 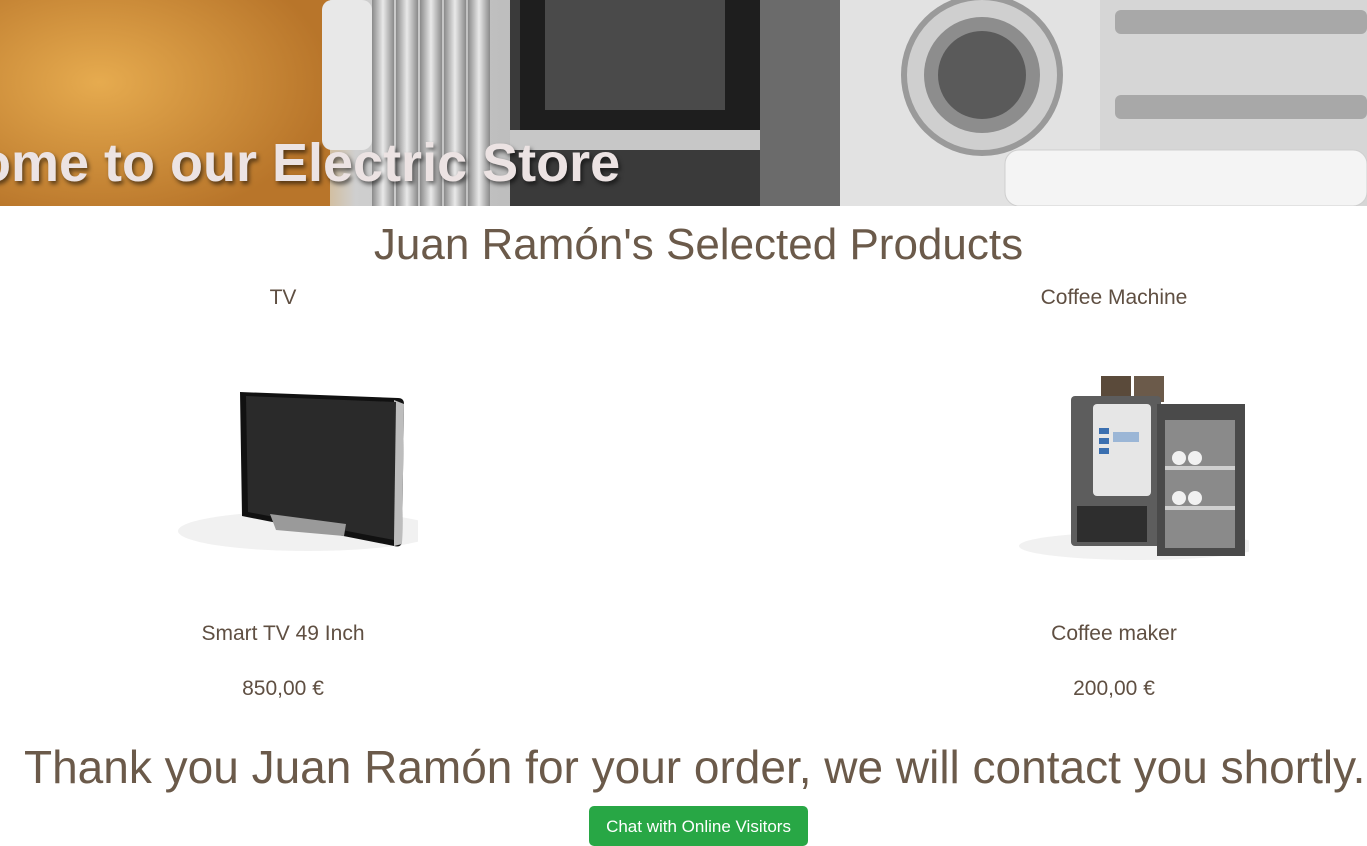 What do you see at coordinates (1114, 297) in the screenshot?
I see `product-category: Coffee Machine` at bounding box center [1114, 297].